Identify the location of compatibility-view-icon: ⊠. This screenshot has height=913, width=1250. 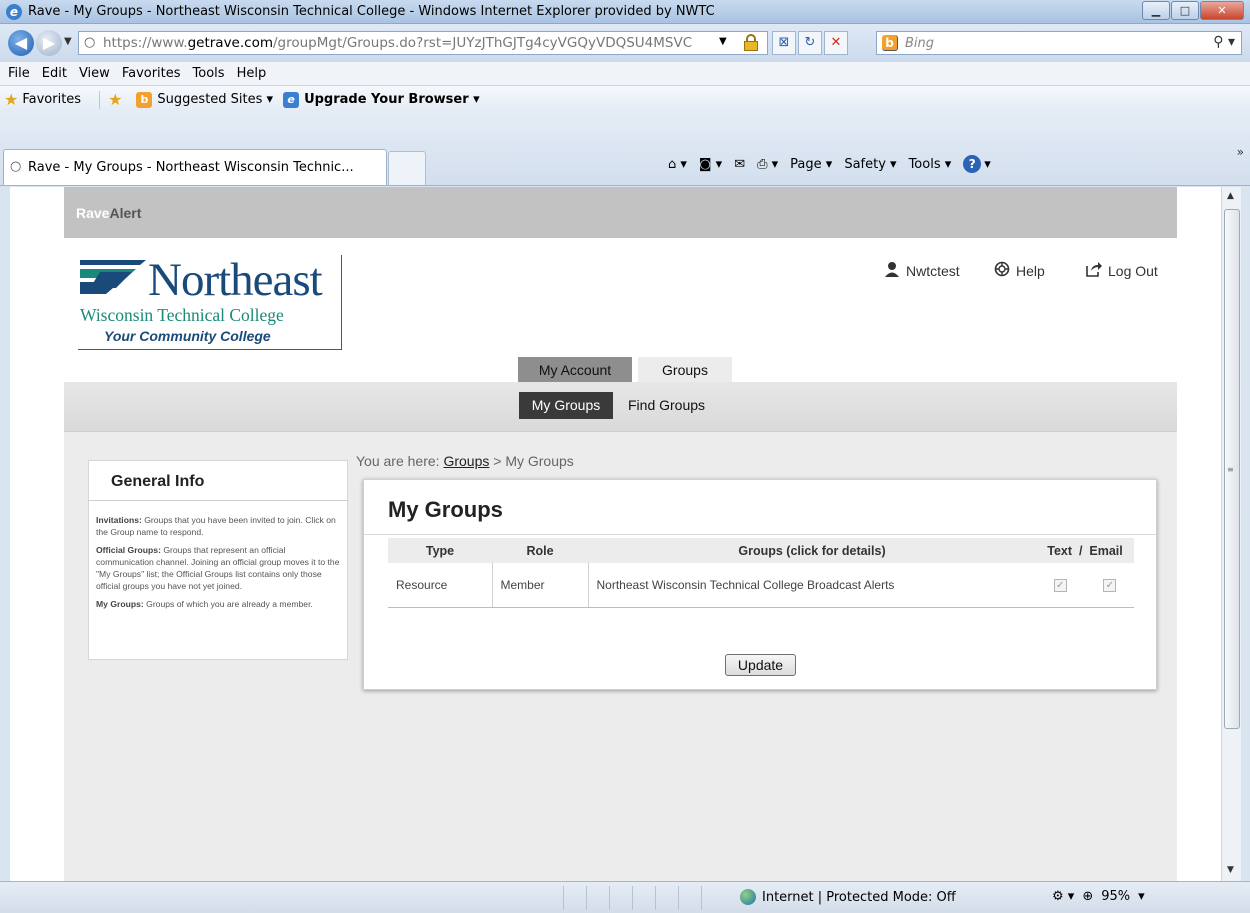
(784, 43).